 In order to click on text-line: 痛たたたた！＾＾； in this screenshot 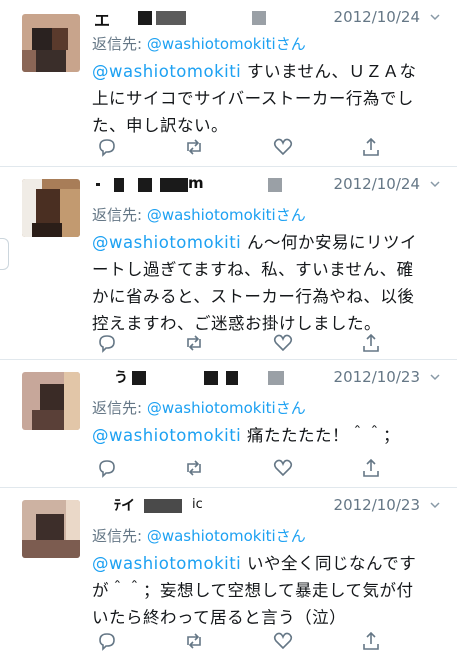, I will do `click(324, 435)`.